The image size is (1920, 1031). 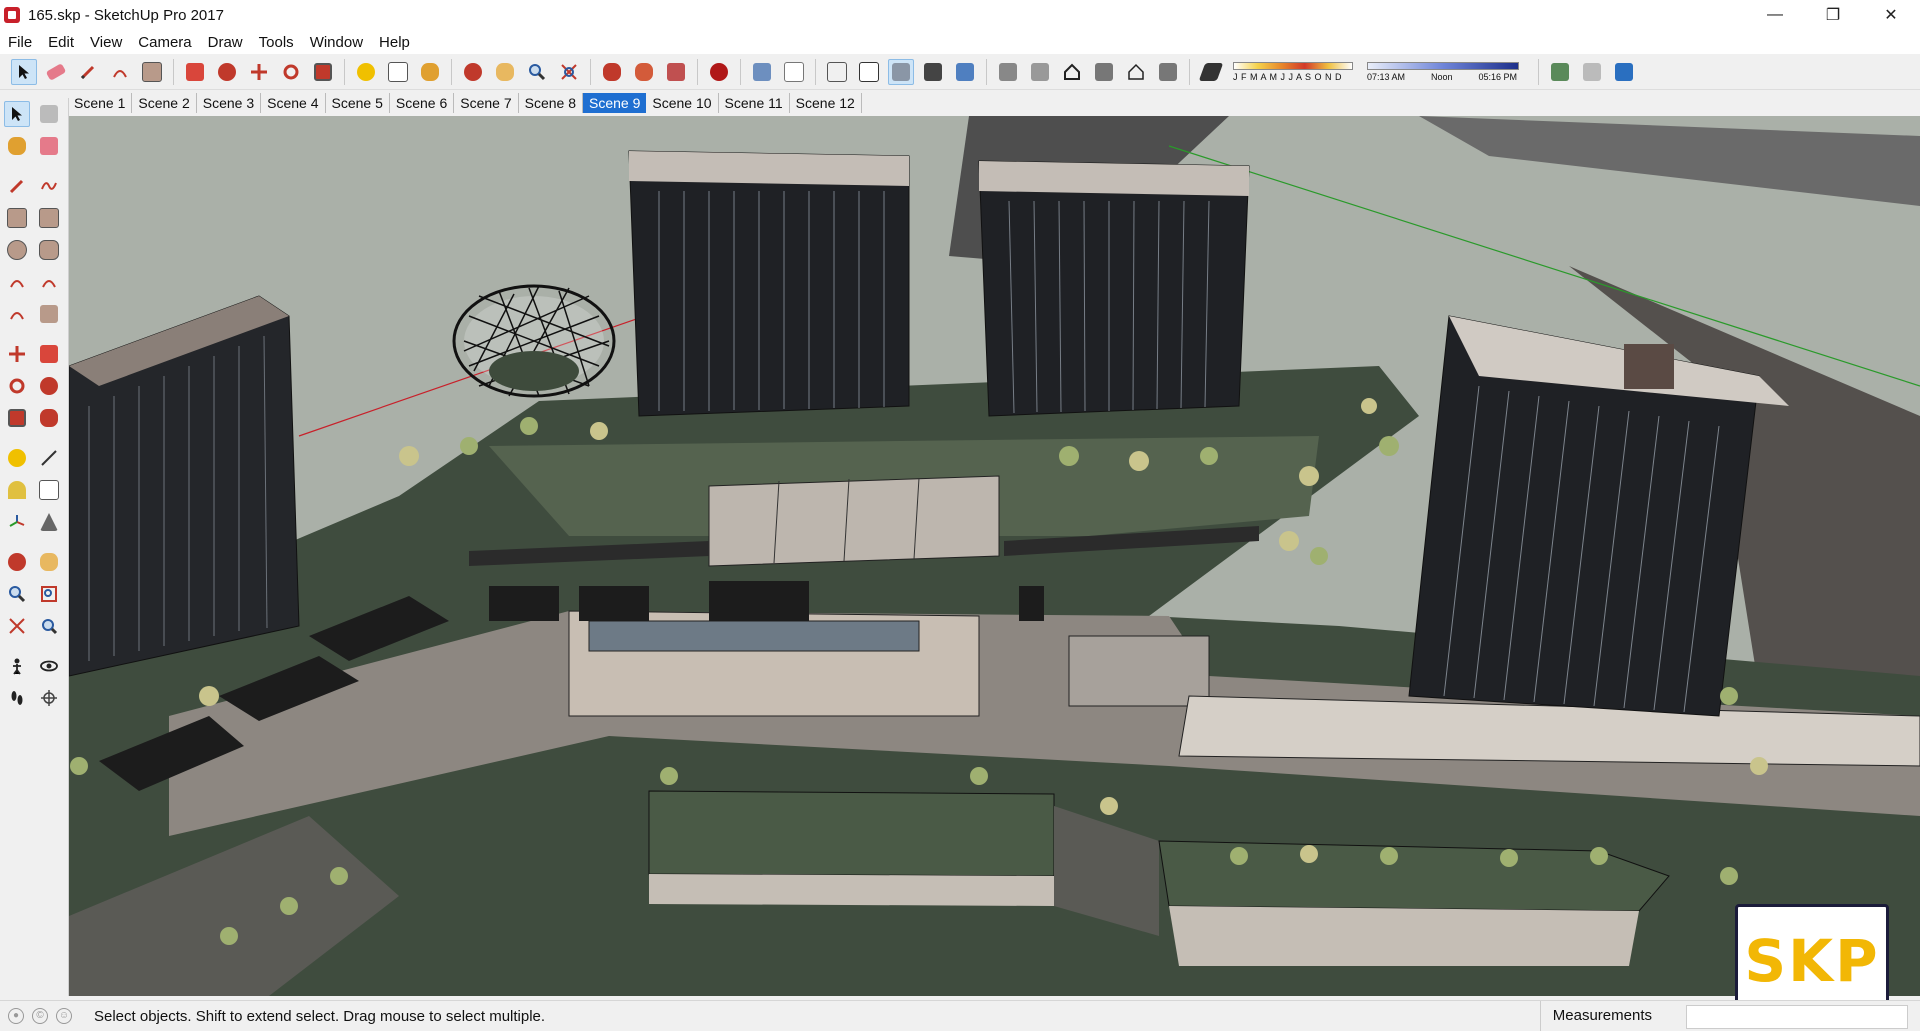 I want to click on pan-tool, so click(x=49, y=562).